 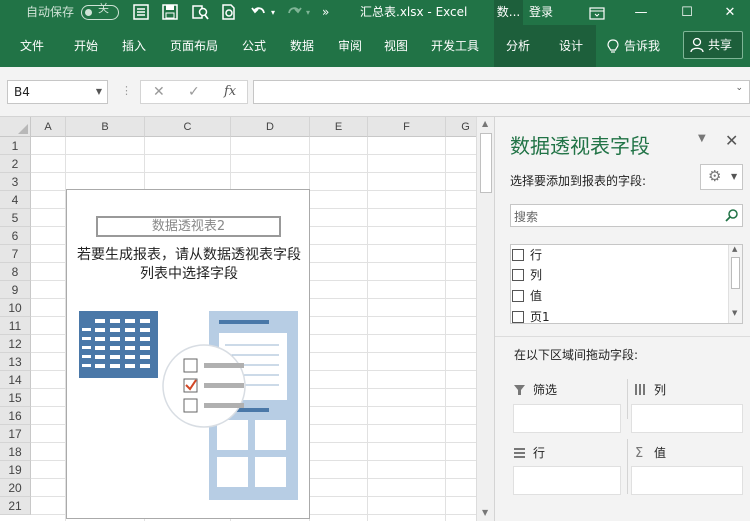 What do you see at coordinates (527, 255) in the screenshot?
I see `field-item-row: 行` at bounding box center [527, 255].